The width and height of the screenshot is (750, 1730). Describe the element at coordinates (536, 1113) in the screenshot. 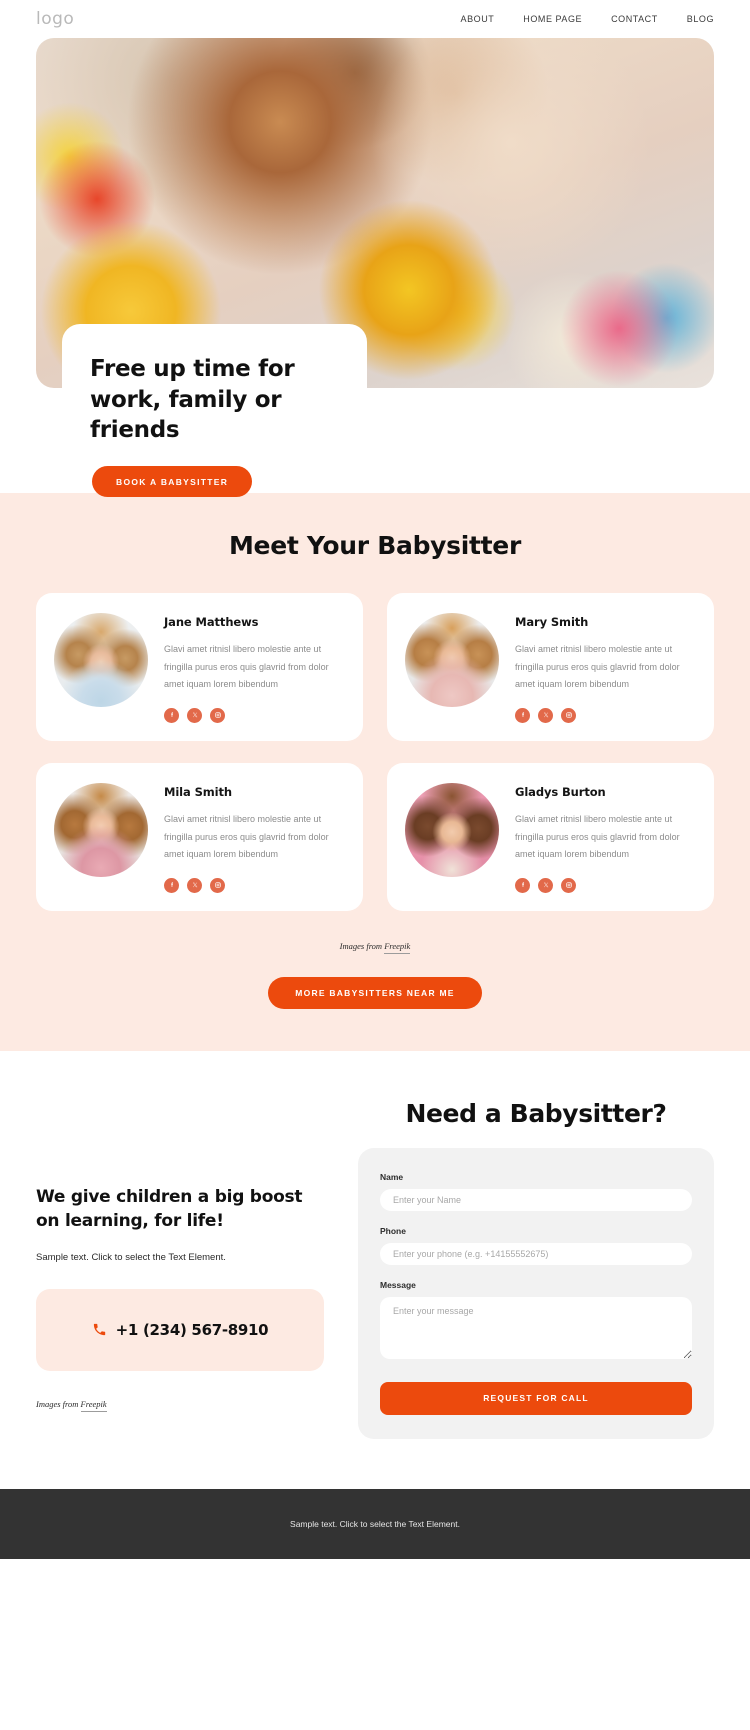

I see `contact-form-title: Need a Babysitter?` at that location.